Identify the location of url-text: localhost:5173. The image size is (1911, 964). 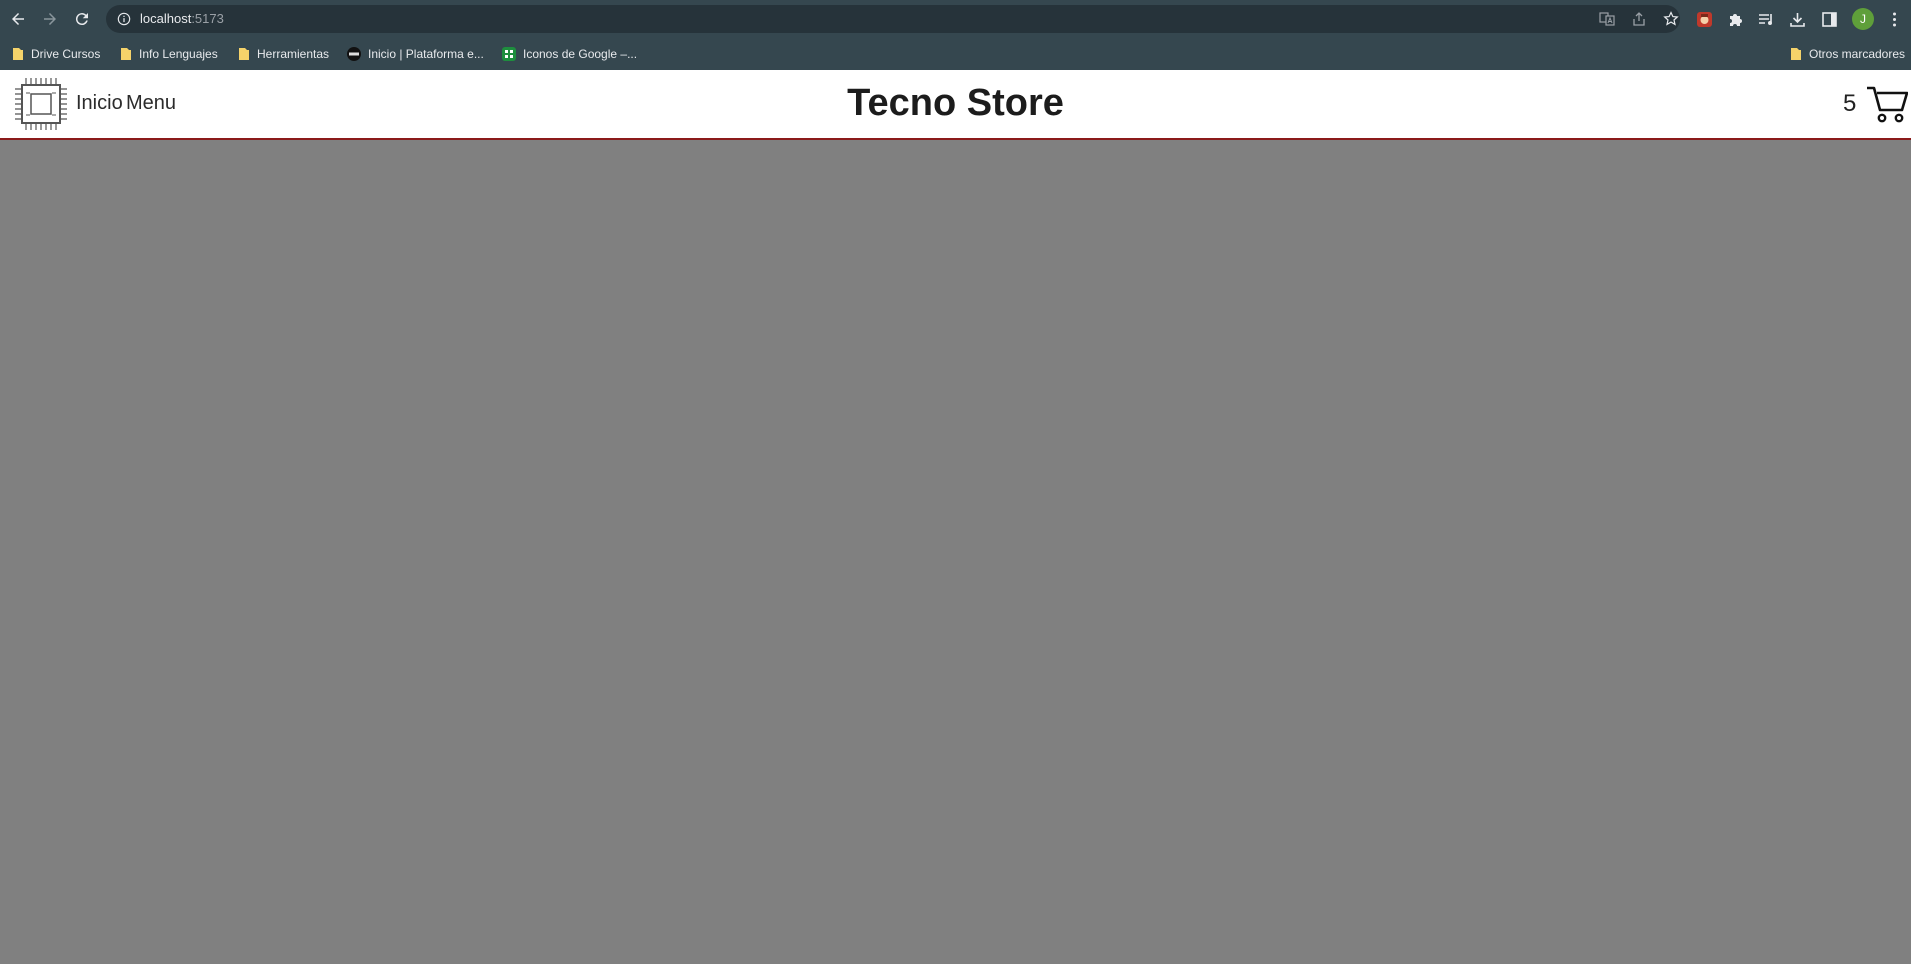
(182, 18).